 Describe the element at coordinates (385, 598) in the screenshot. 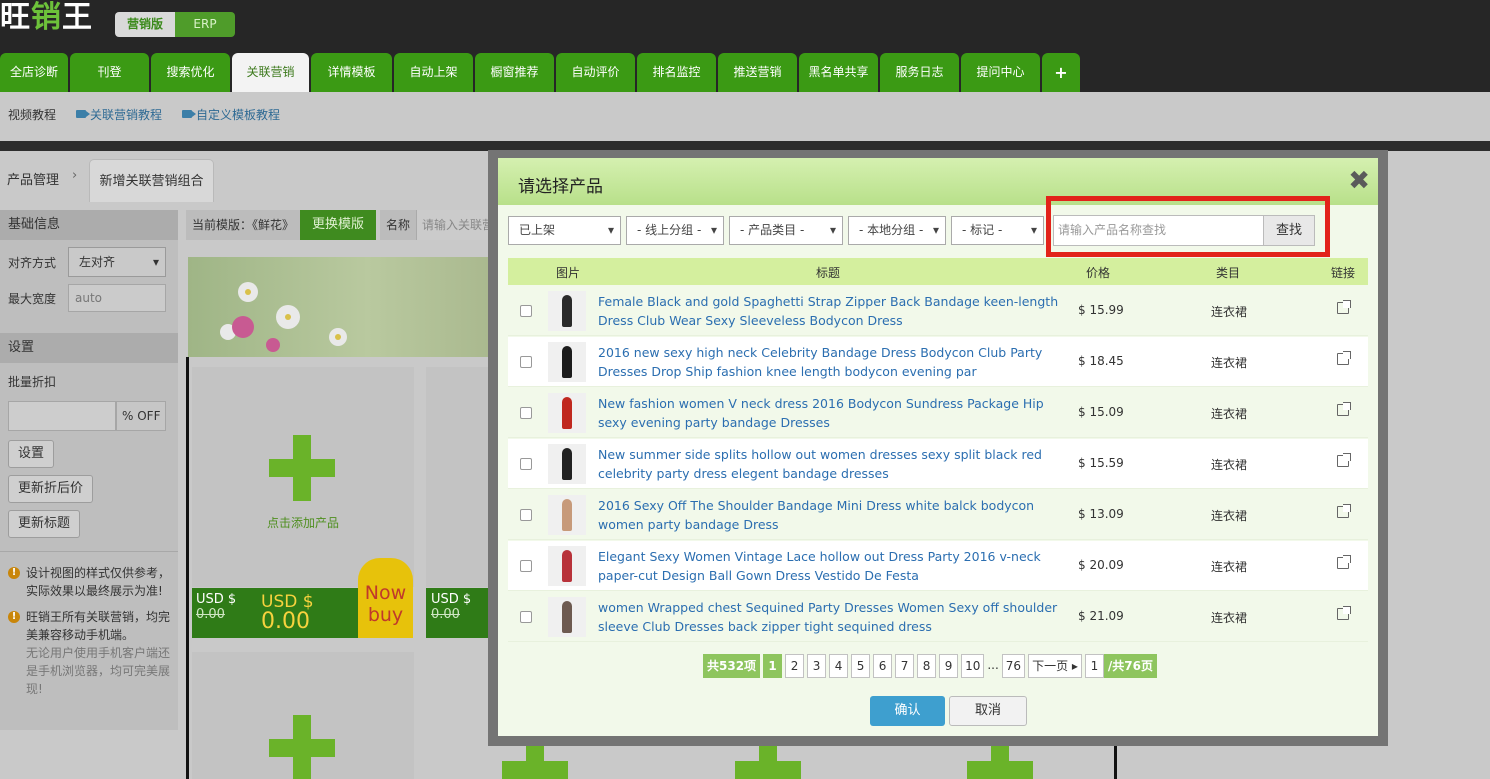

I see `now-buy-badge: Now buy` at that location.